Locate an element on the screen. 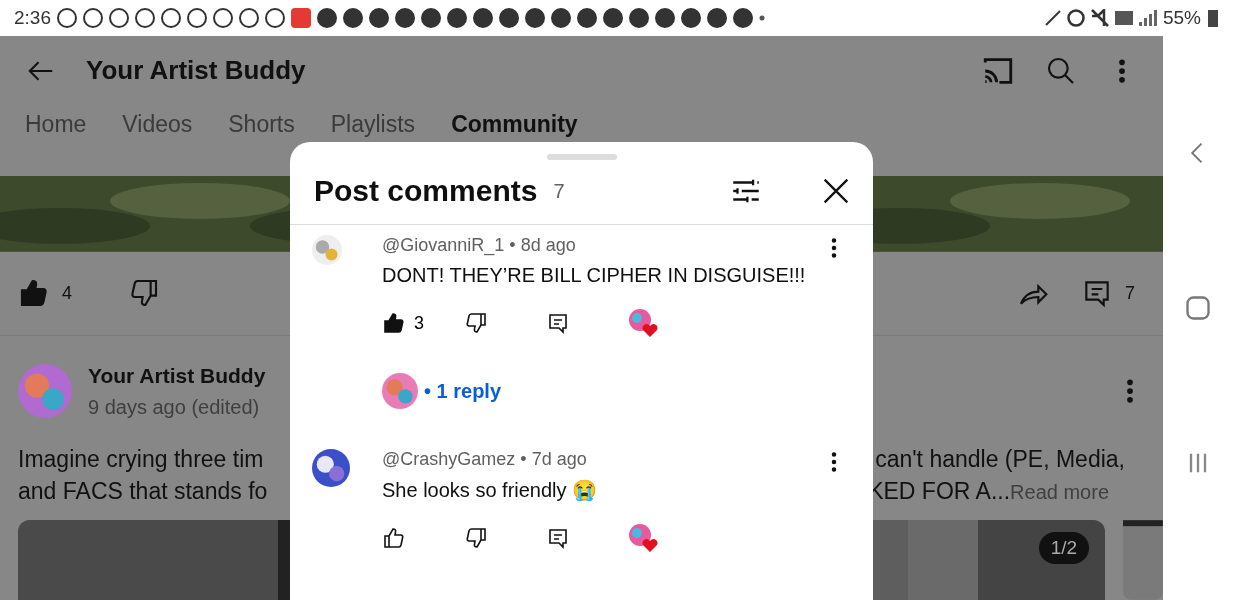  channel-tab: Home is located at coordinates (56, 124).